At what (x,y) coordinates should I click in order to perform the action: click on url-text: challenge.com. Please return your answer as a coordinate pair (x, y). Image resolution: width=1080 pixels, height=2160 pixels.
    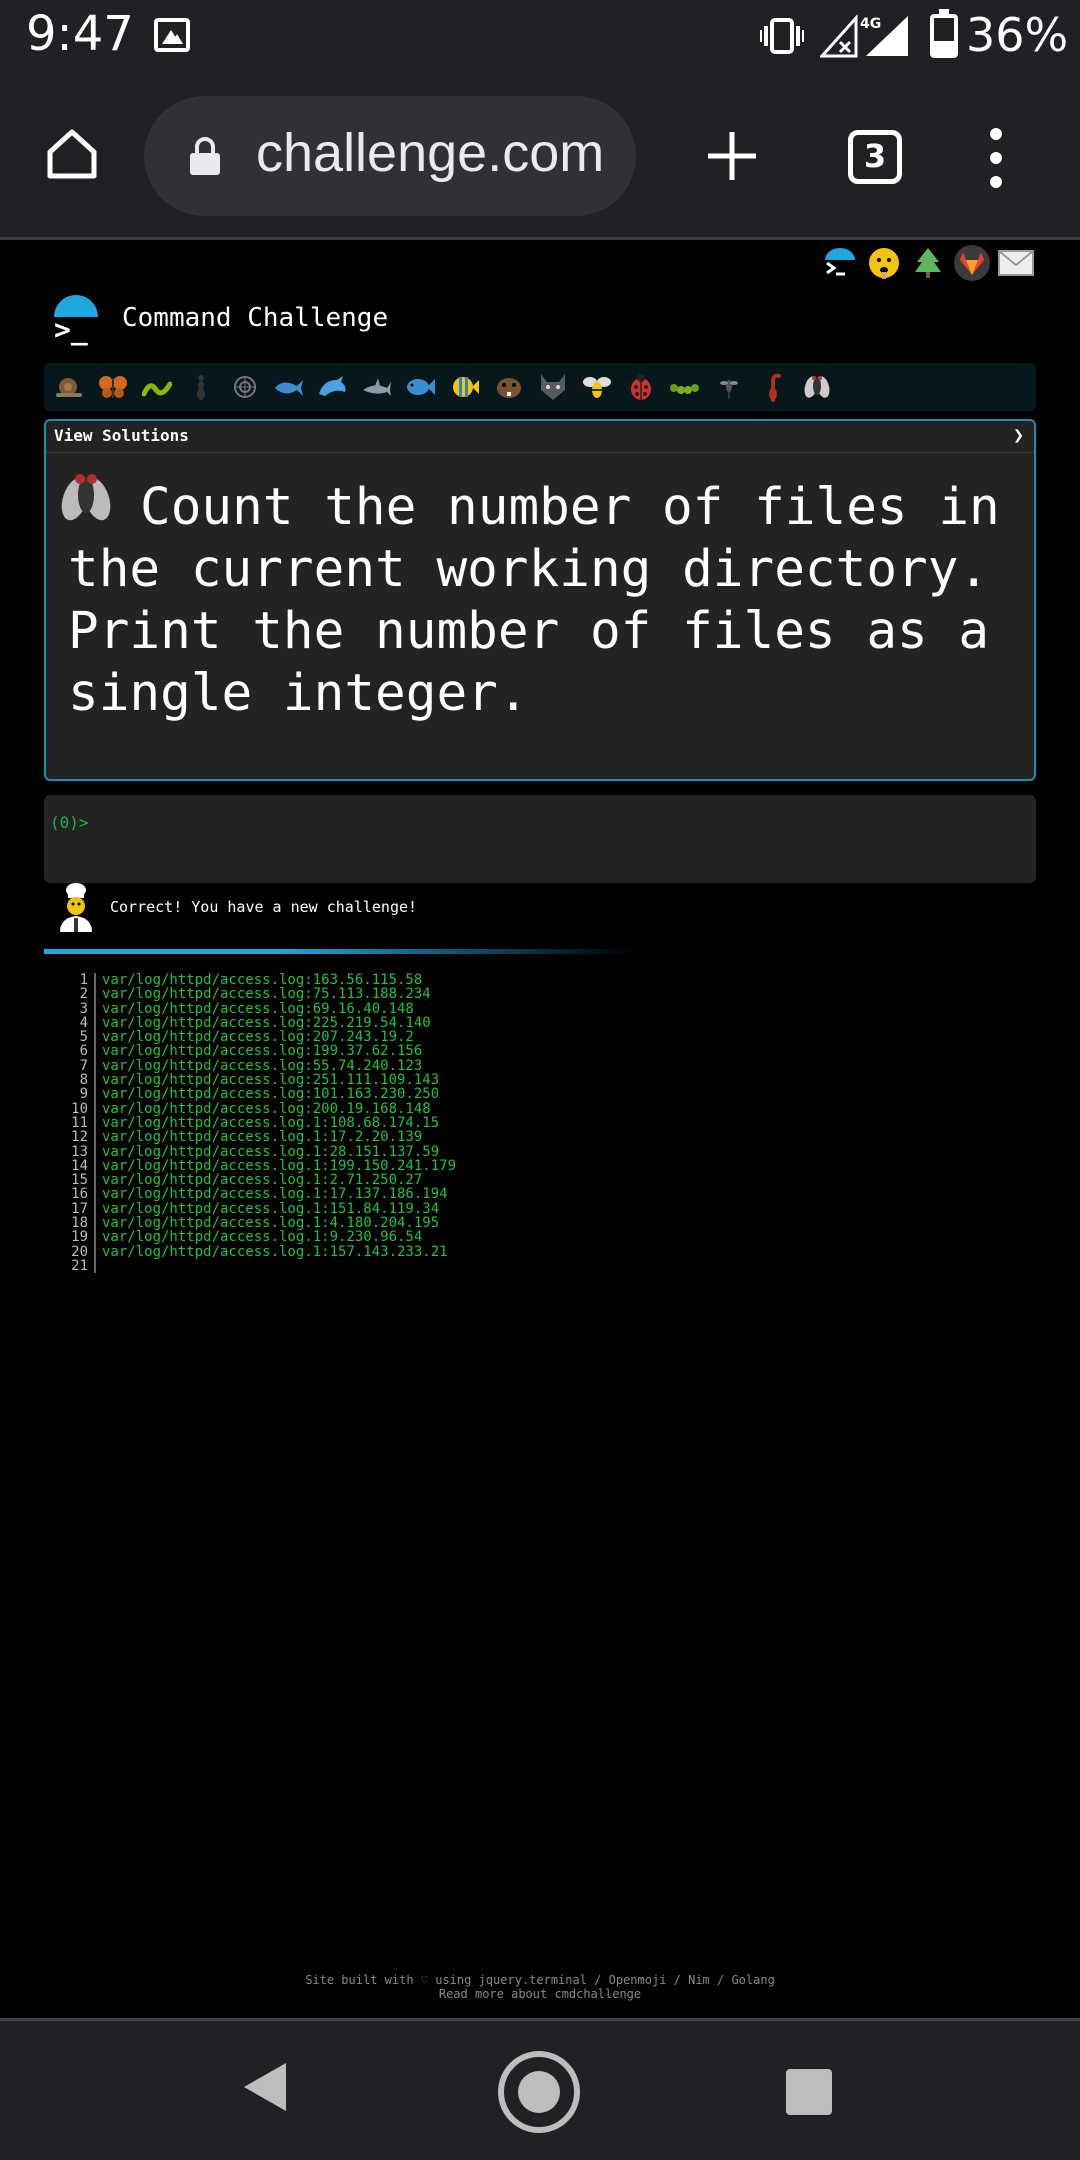
    Looking at the image, I should click on (430, 153).